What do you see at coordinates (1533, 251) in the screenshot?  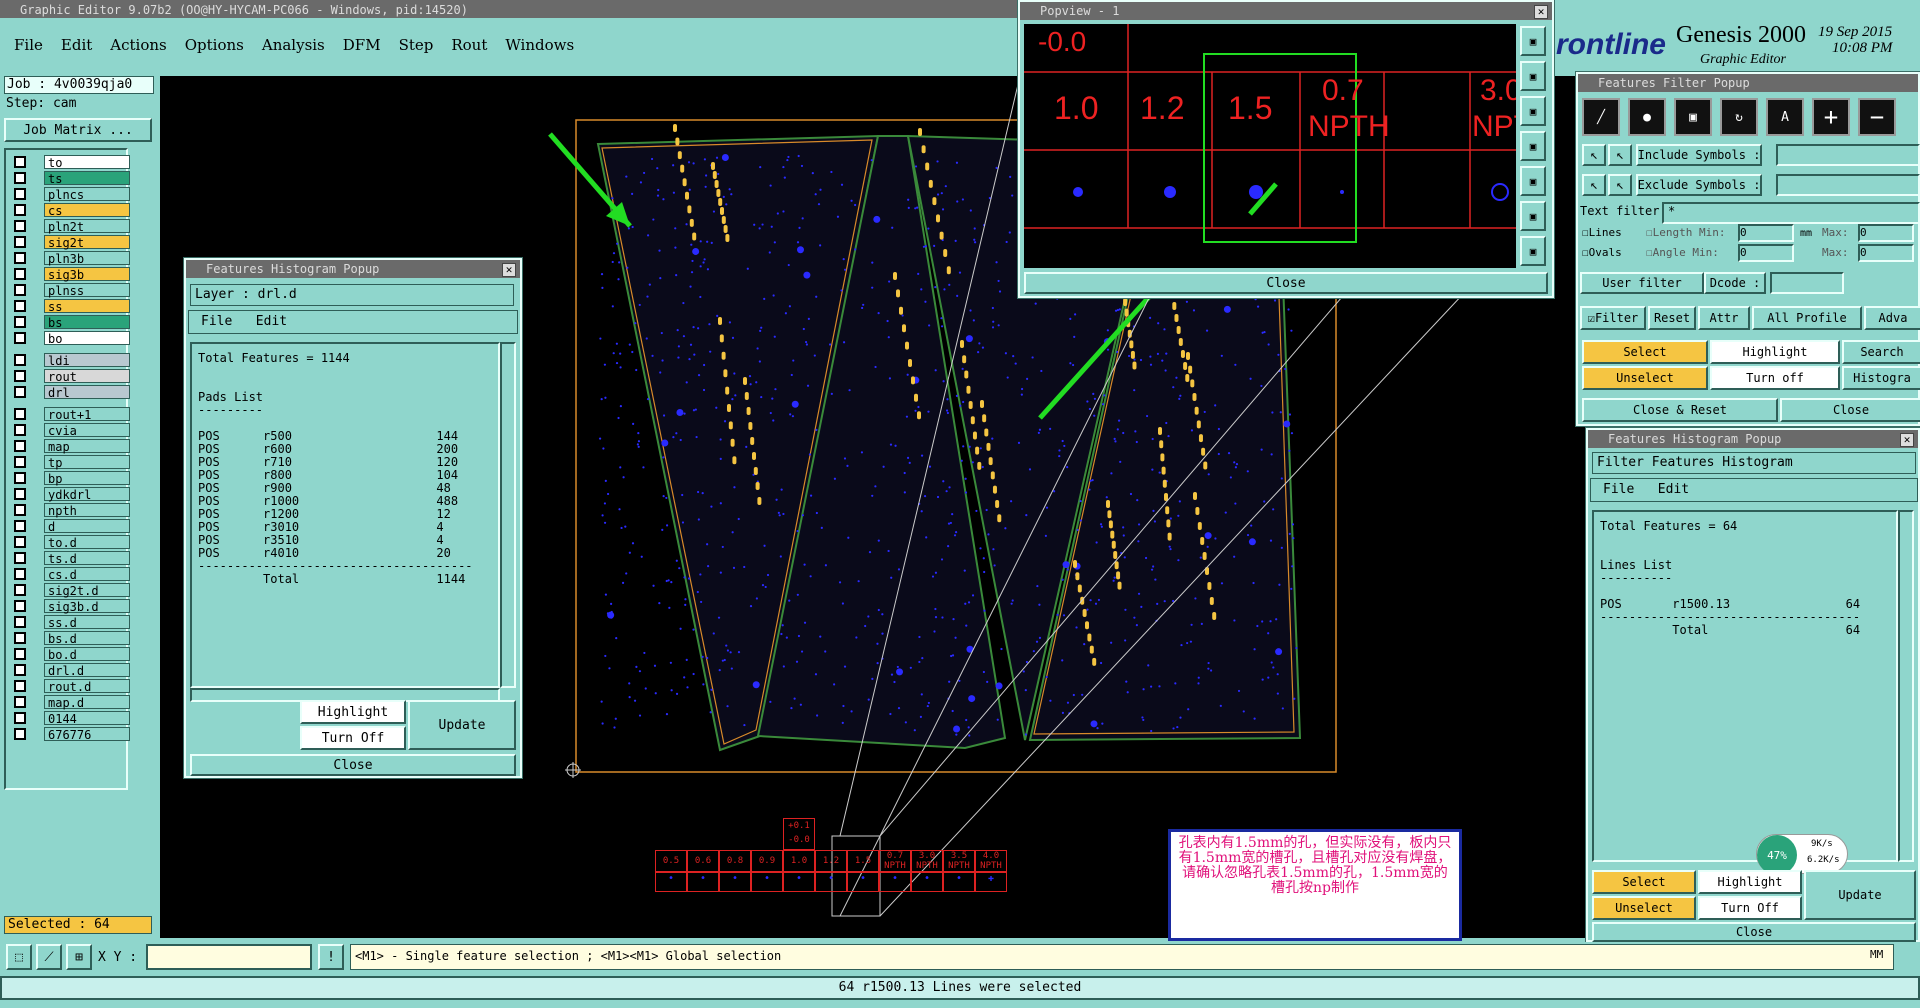 I see `copy-icon: ▣` at bounding box center [1533, 251].